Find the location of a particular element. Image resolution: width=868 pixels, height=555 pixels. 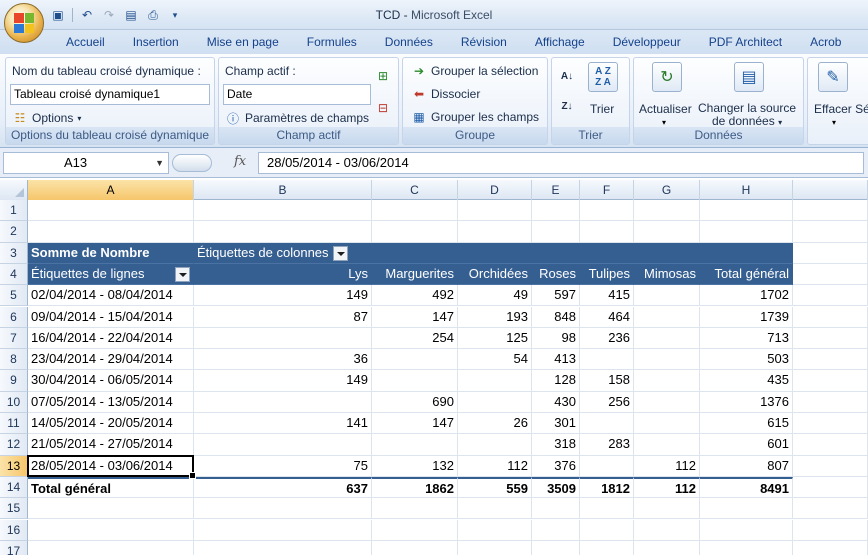

tab-4: Données is located at coordinates (409, 42).